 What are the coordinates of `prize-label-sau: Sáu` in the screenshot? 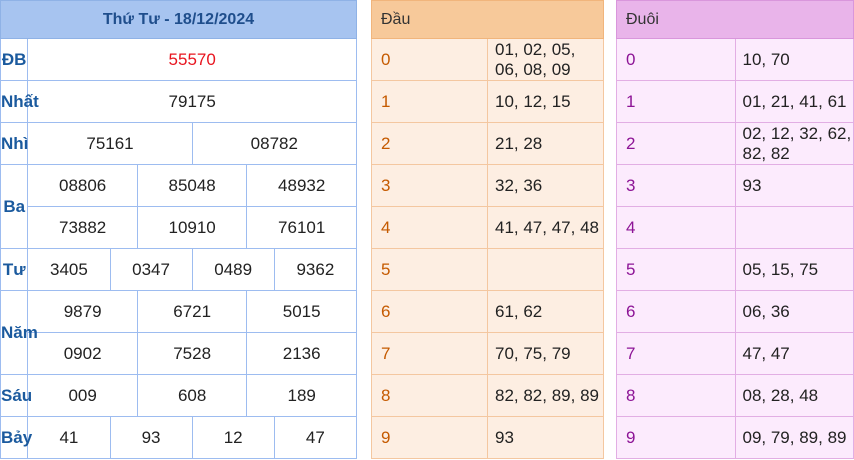 It's located at (16, 395).